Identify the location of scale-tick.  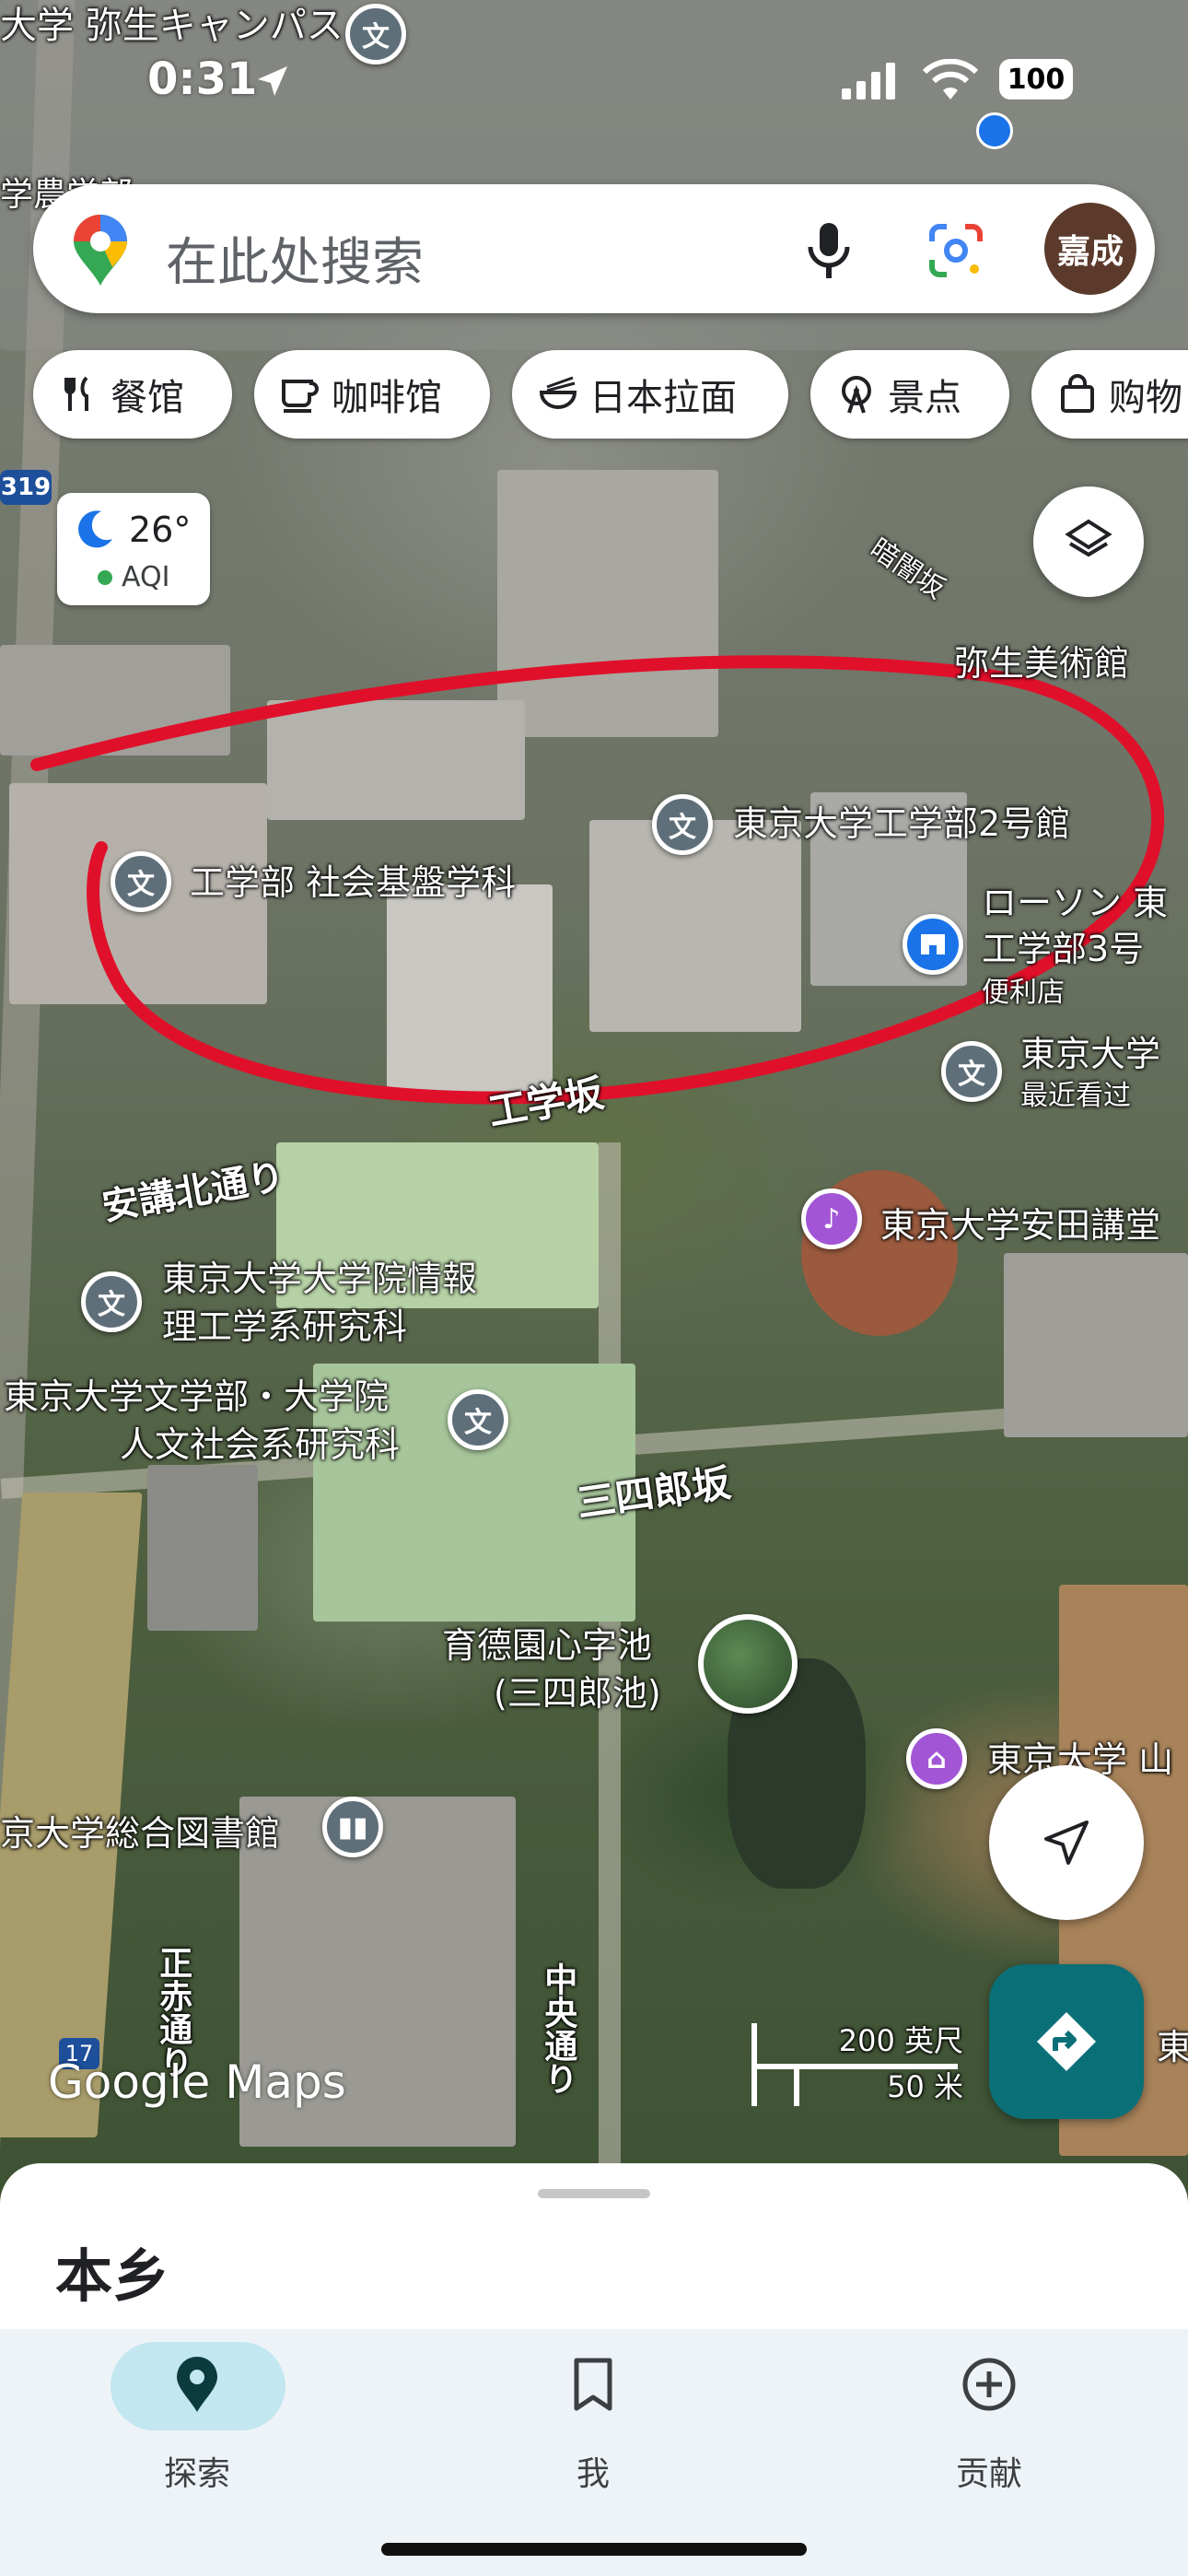
(796, 2085).